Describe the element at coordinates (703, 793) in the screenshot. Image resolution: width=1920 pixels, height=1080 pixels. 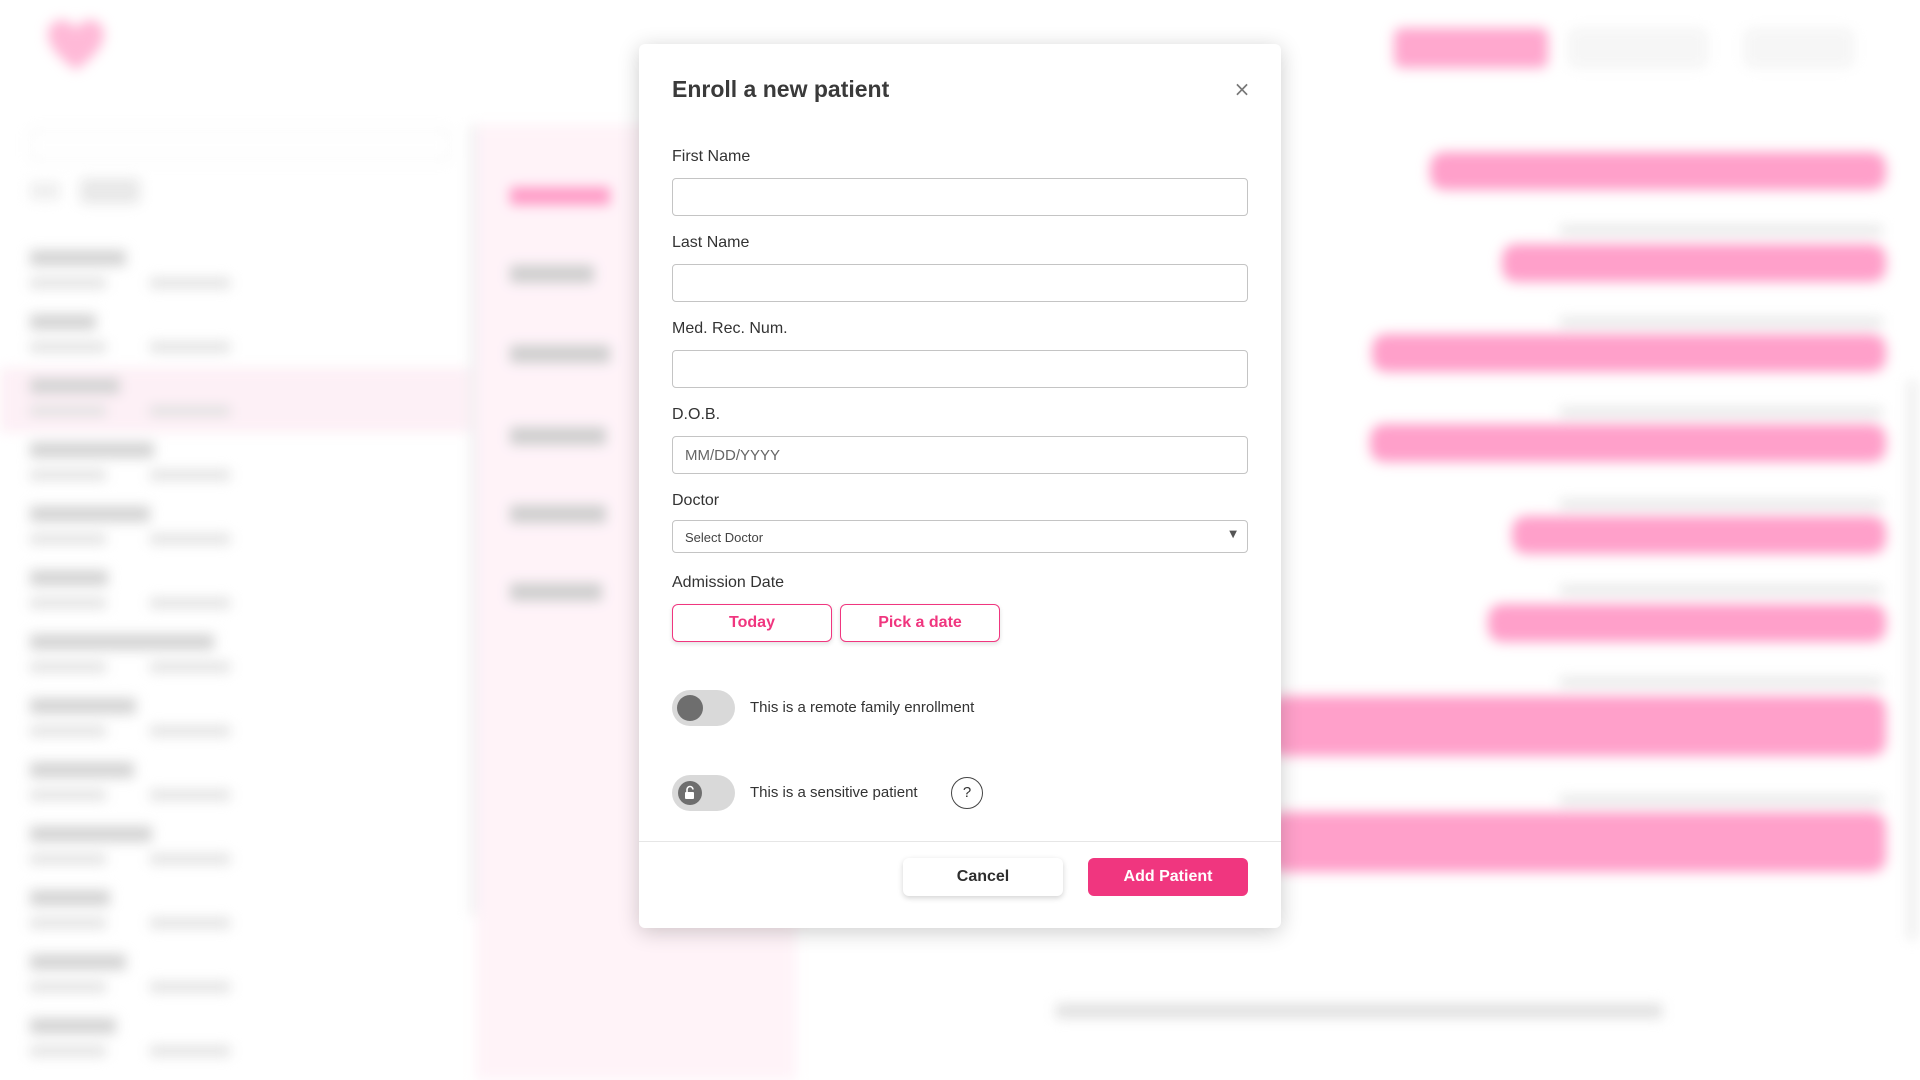
I see `sensitive-patient-toggle` at that location.